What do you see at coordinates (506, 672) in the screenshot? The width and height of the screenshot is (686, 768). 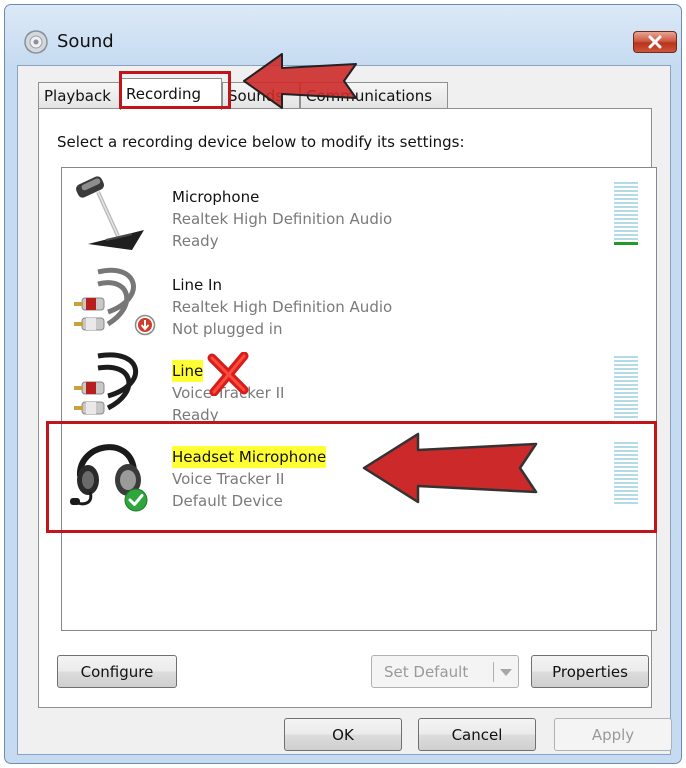 I see `chevron-down-icon` at bounding box center [506, 672].